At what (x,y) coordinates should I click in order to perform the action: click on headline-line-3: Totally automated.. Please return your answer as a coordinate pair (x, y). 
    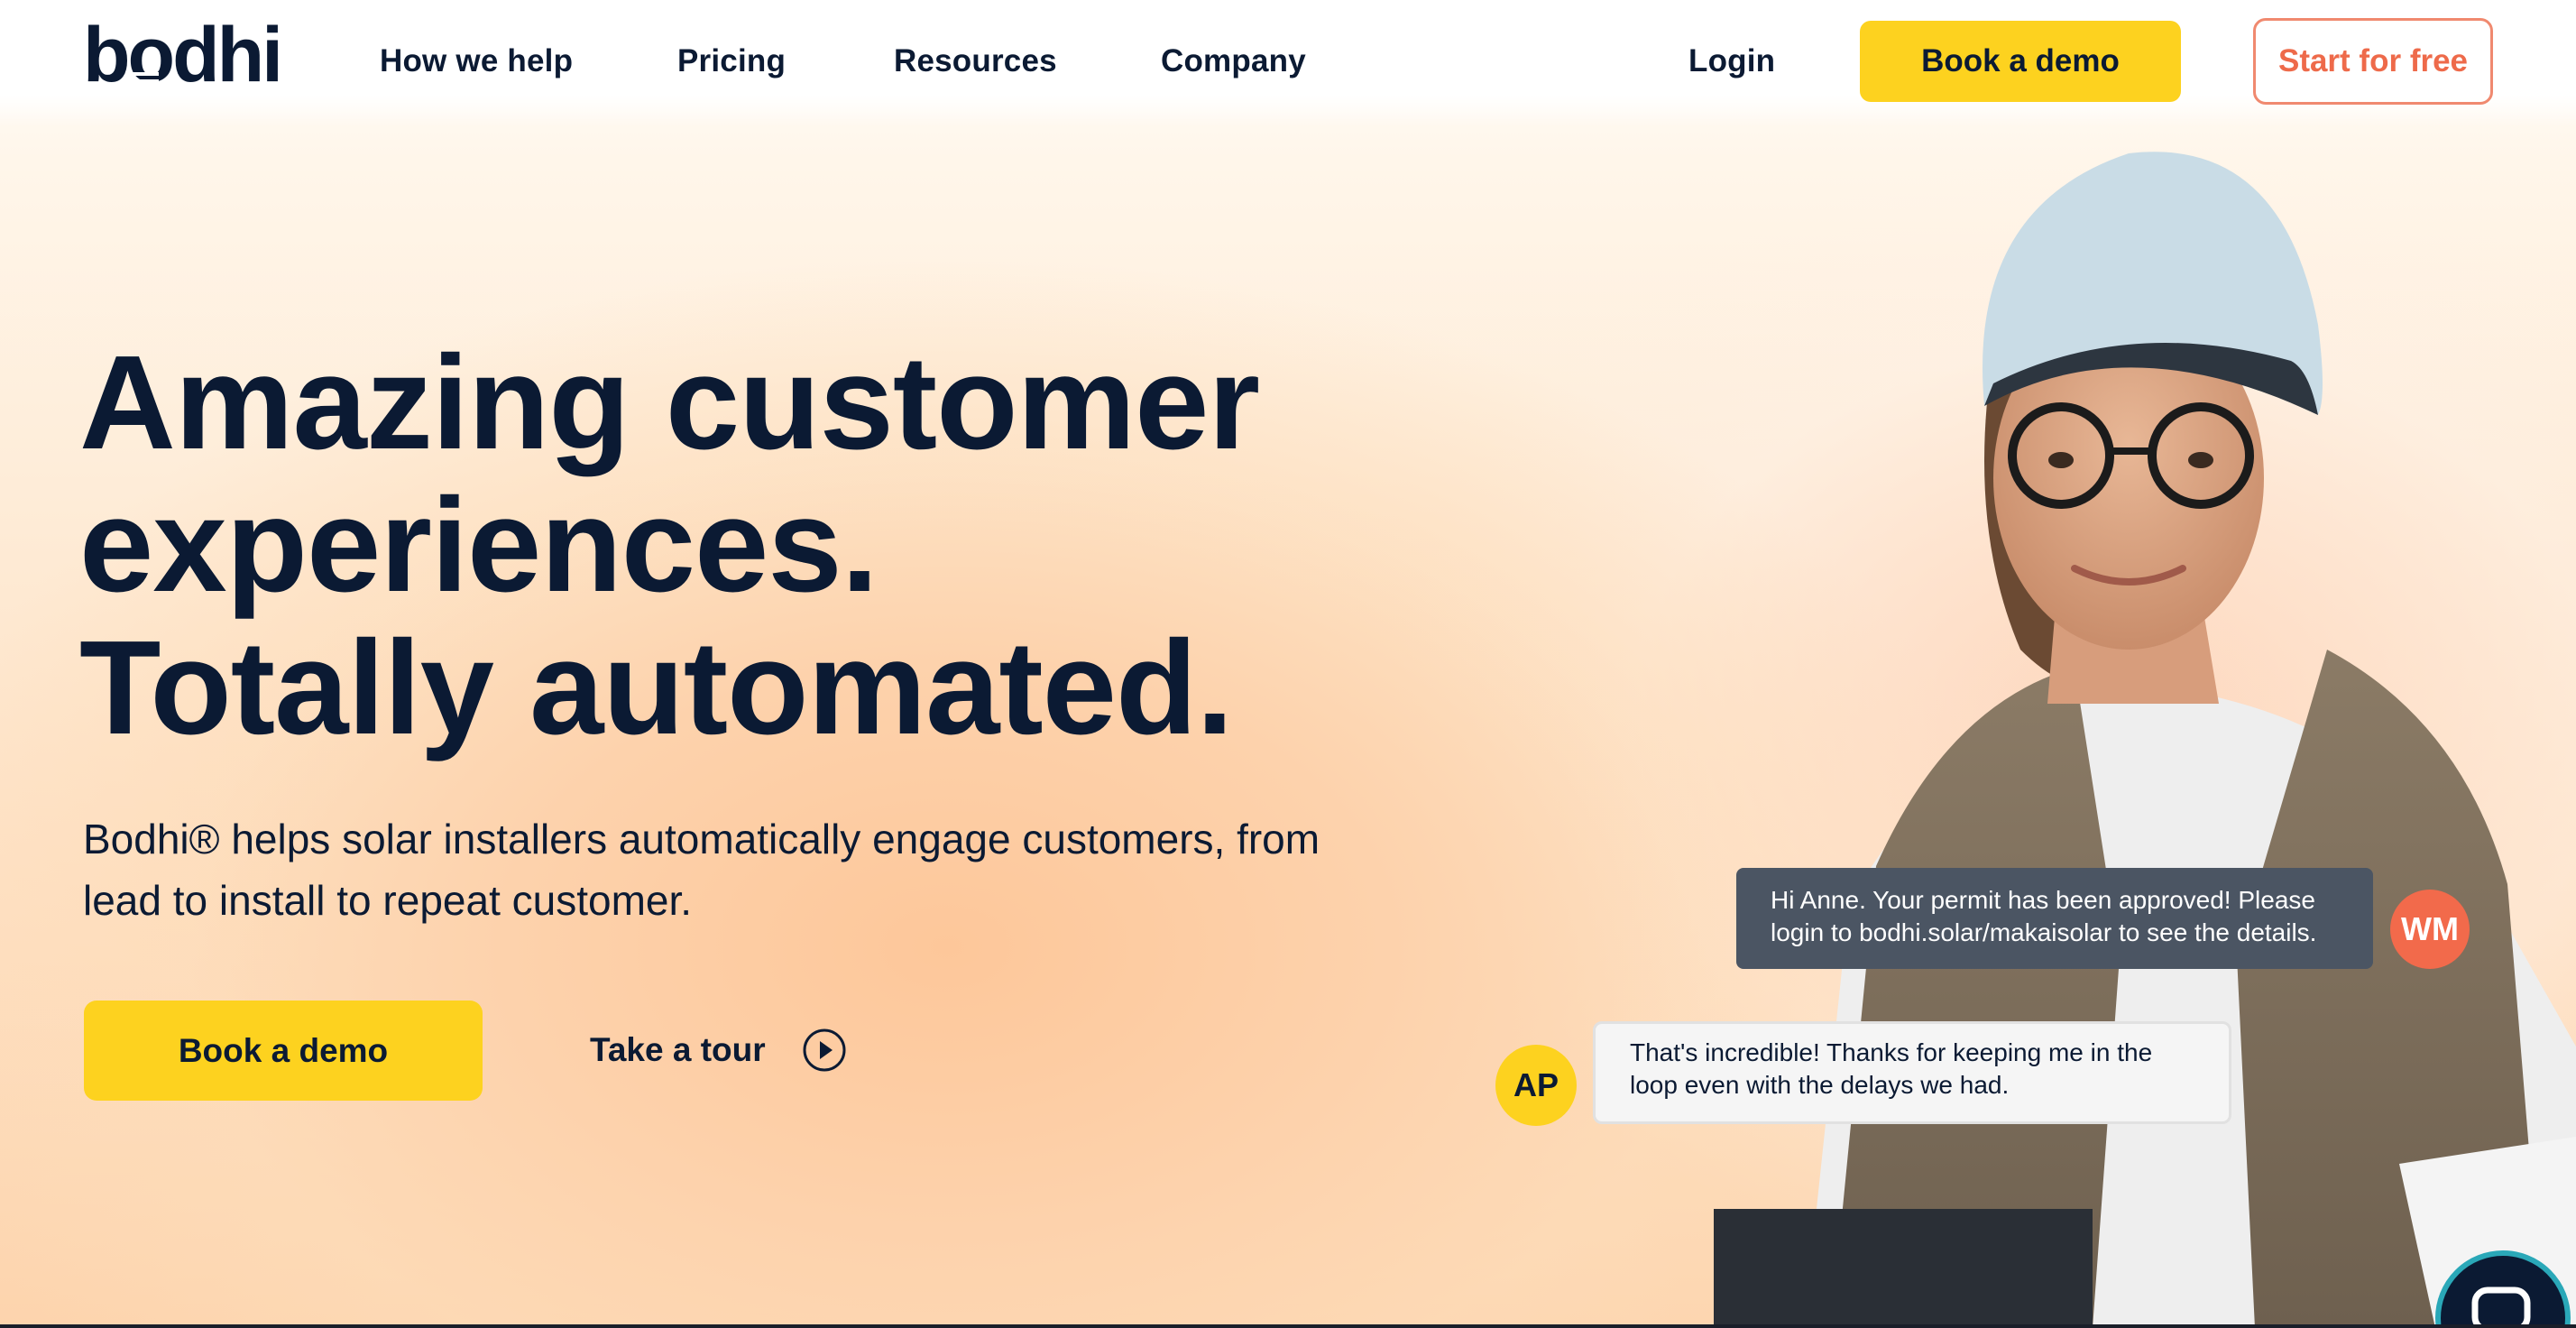
    Looking at the image, I should click on (657, 687).